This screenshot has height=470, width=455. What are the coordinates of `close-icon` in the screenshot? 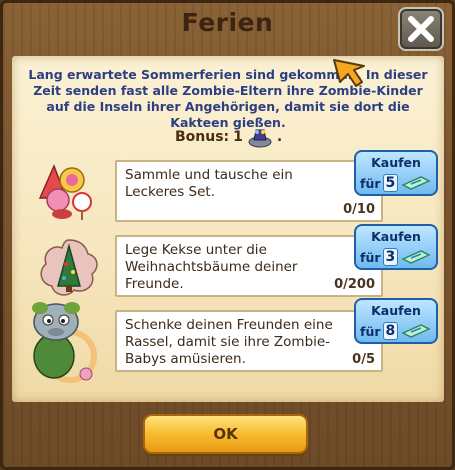 It's located at (421, 29).